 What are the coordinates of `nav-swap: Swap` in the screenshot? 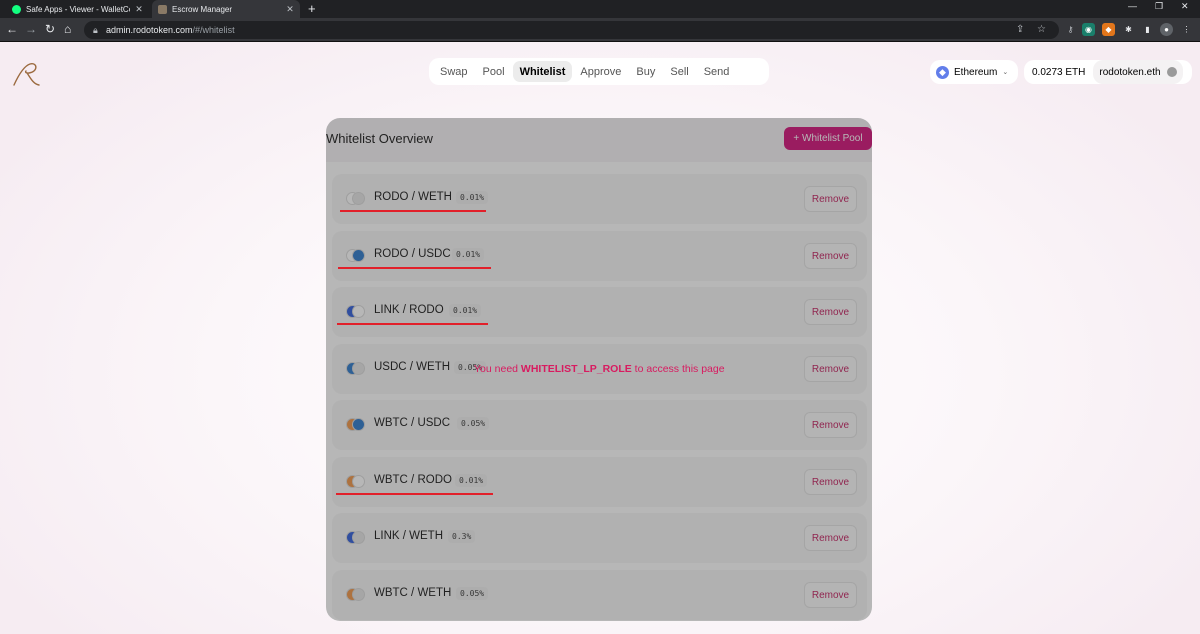 It's located at (454, 71).